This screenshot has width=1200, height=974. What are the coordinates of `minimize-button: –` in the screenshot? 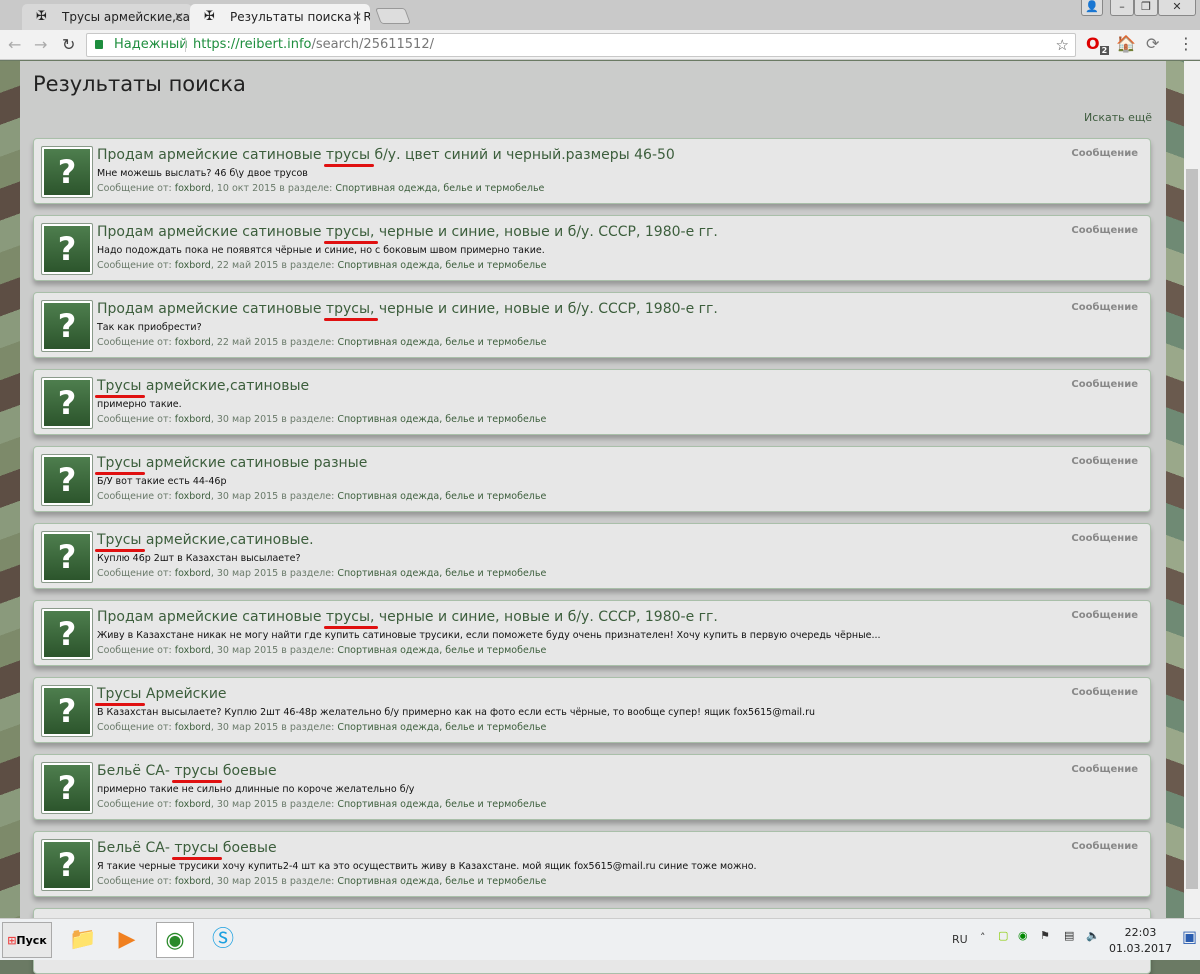 It's located at (1122, 8).